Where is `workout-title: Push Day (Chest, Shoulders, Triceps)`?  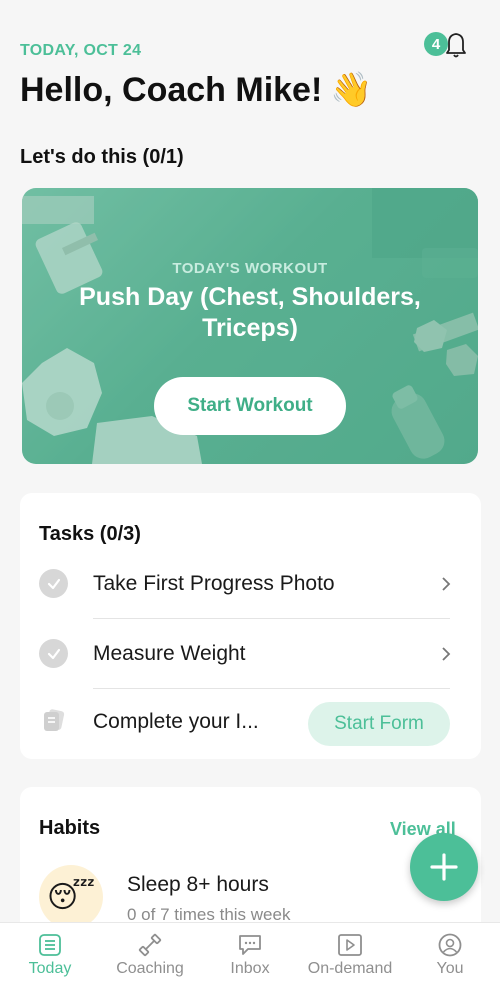
workout-title: Push Day (Chest, Shoulders, Triceps) is located at coordinates (250, 312).